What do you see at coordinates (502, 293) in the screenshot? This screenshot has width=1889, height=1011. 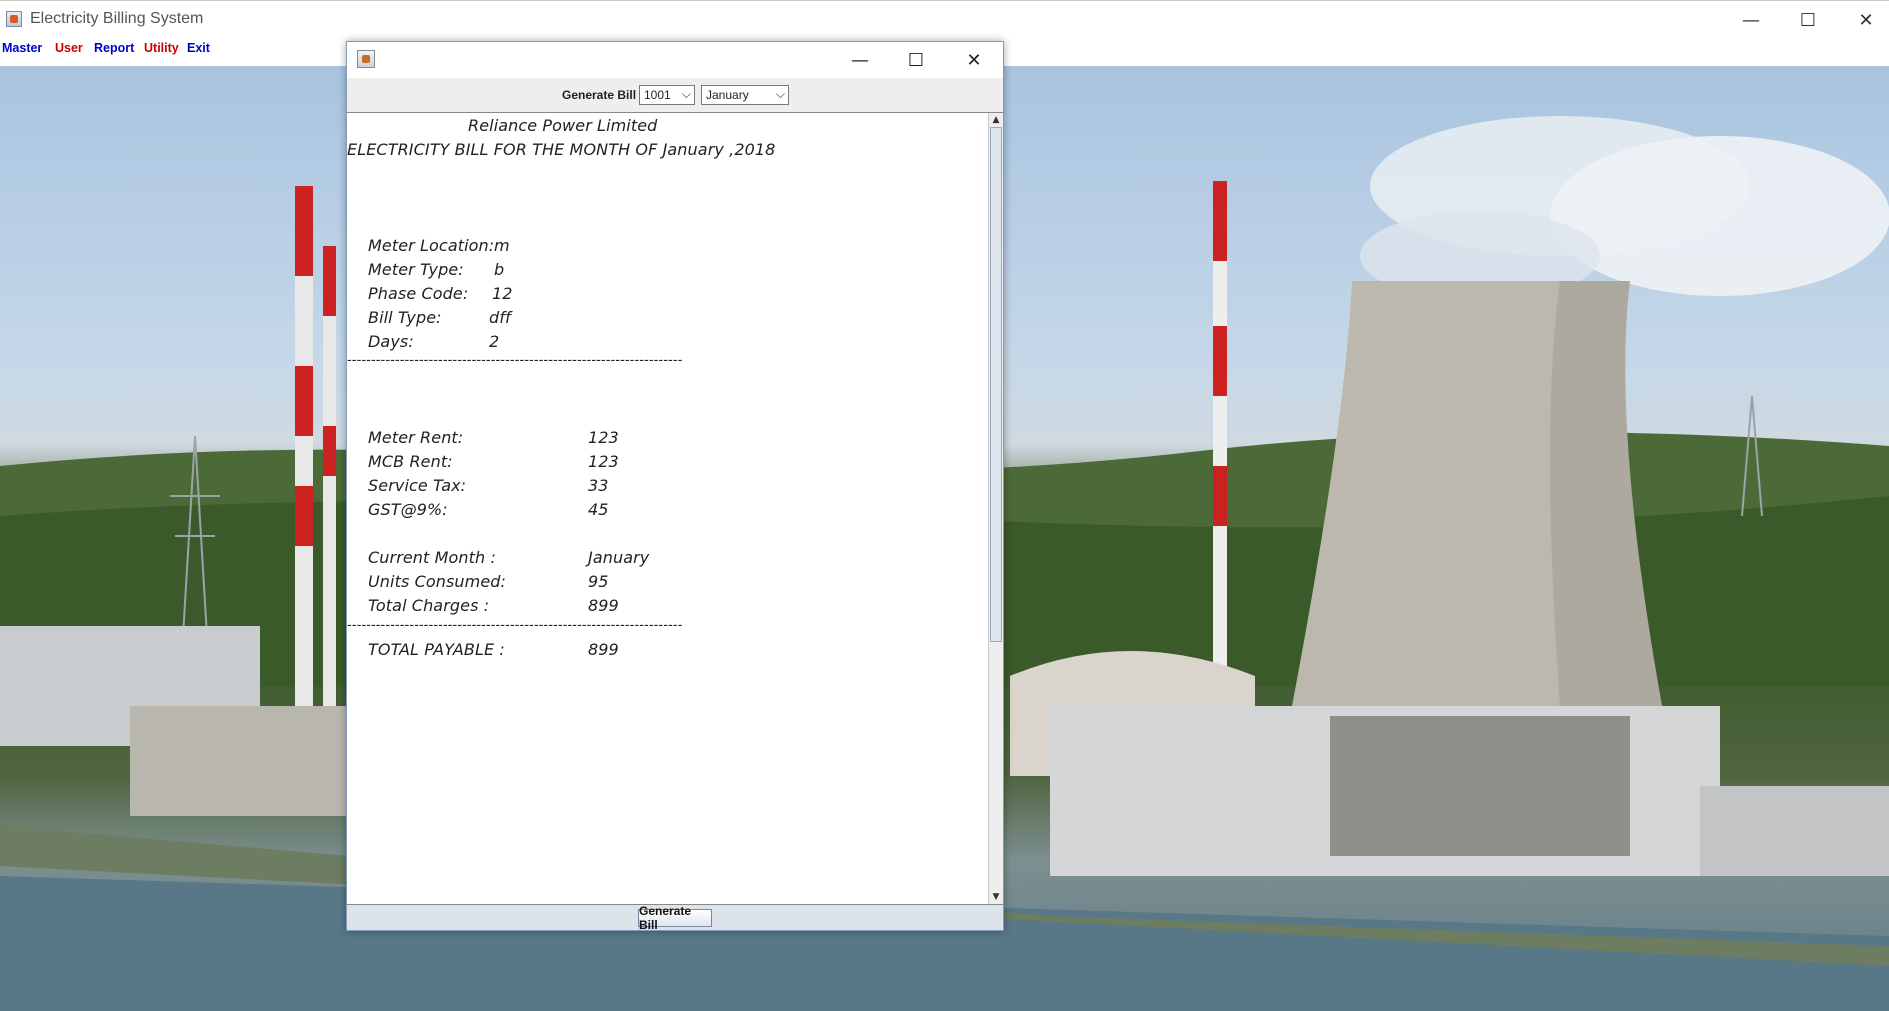 I see `phase-code-value: 12` at bounding box center [502, 293].